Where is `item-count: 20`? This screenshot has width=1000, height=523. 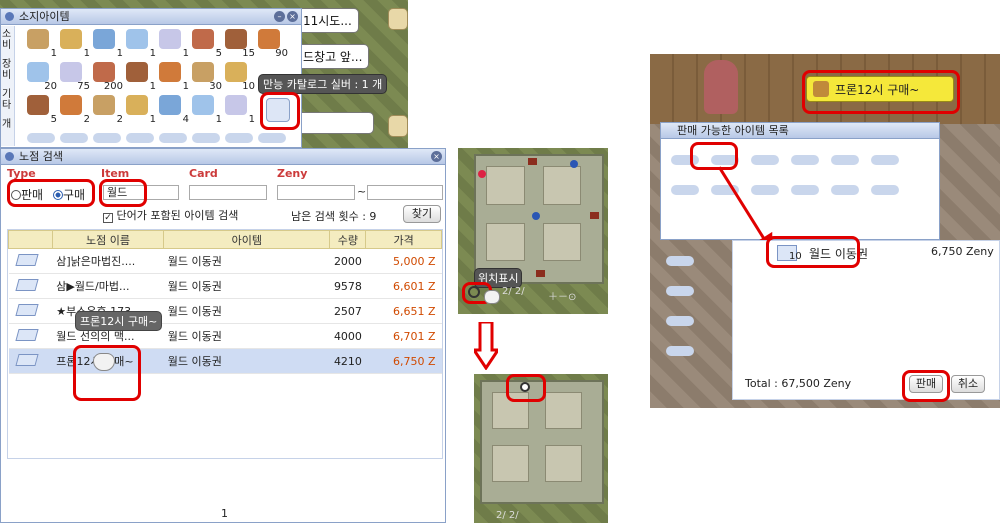
item-count: 20 is located at coordinates (50, 86).